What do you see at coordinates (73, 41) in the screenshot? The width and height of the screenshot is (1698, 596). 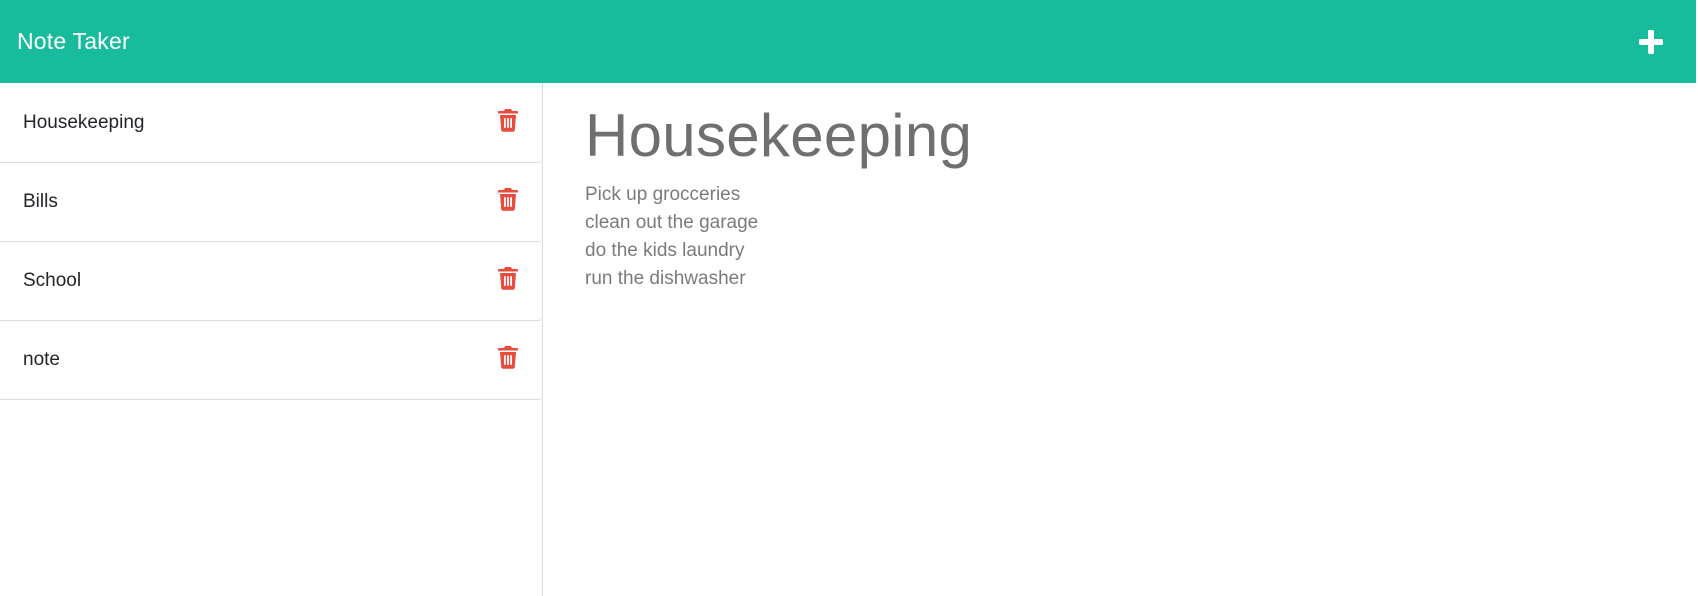 I see `app-brand: Note Taker` at bounding box center [73, 41].